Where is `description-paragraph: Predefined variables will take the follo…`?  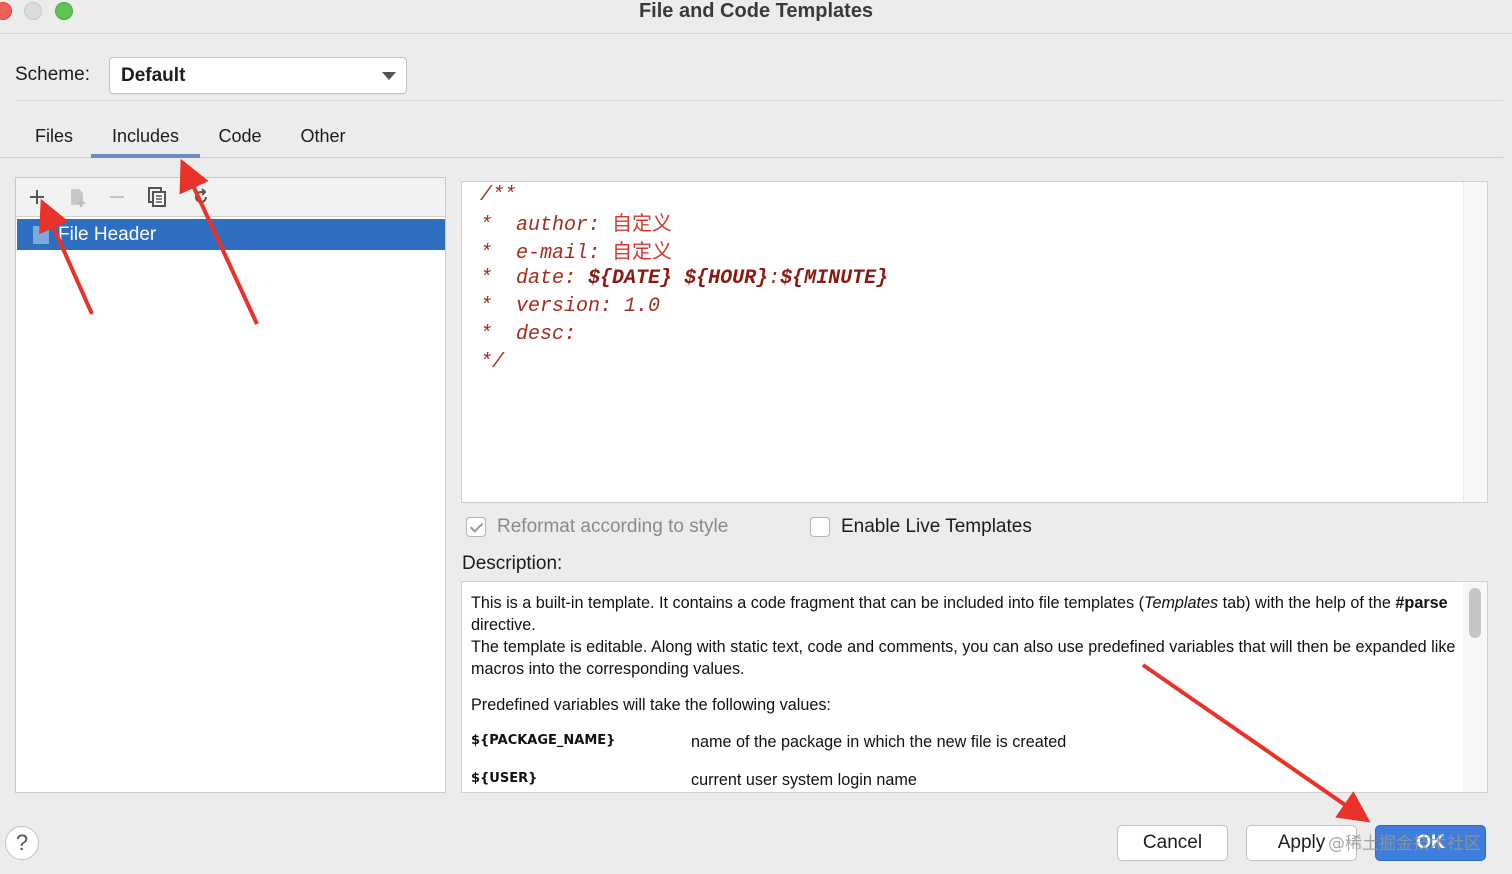 description-paragraph: Predefined variables will take the follo… is located at coordinates (651, 705).